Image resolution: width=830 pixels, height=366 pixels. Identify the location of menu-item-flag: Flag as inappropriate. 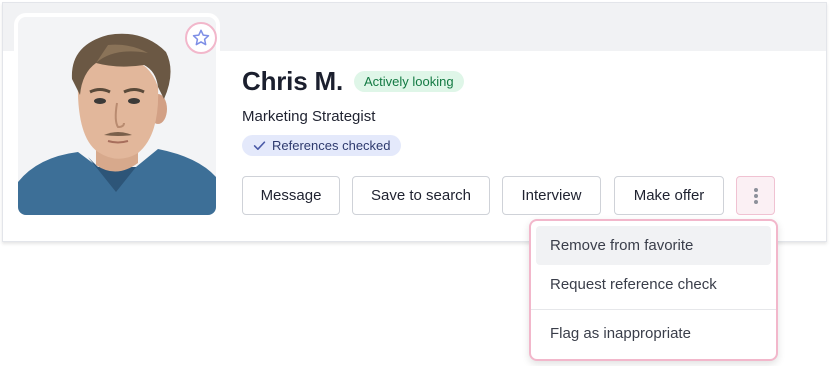
(653, 333).